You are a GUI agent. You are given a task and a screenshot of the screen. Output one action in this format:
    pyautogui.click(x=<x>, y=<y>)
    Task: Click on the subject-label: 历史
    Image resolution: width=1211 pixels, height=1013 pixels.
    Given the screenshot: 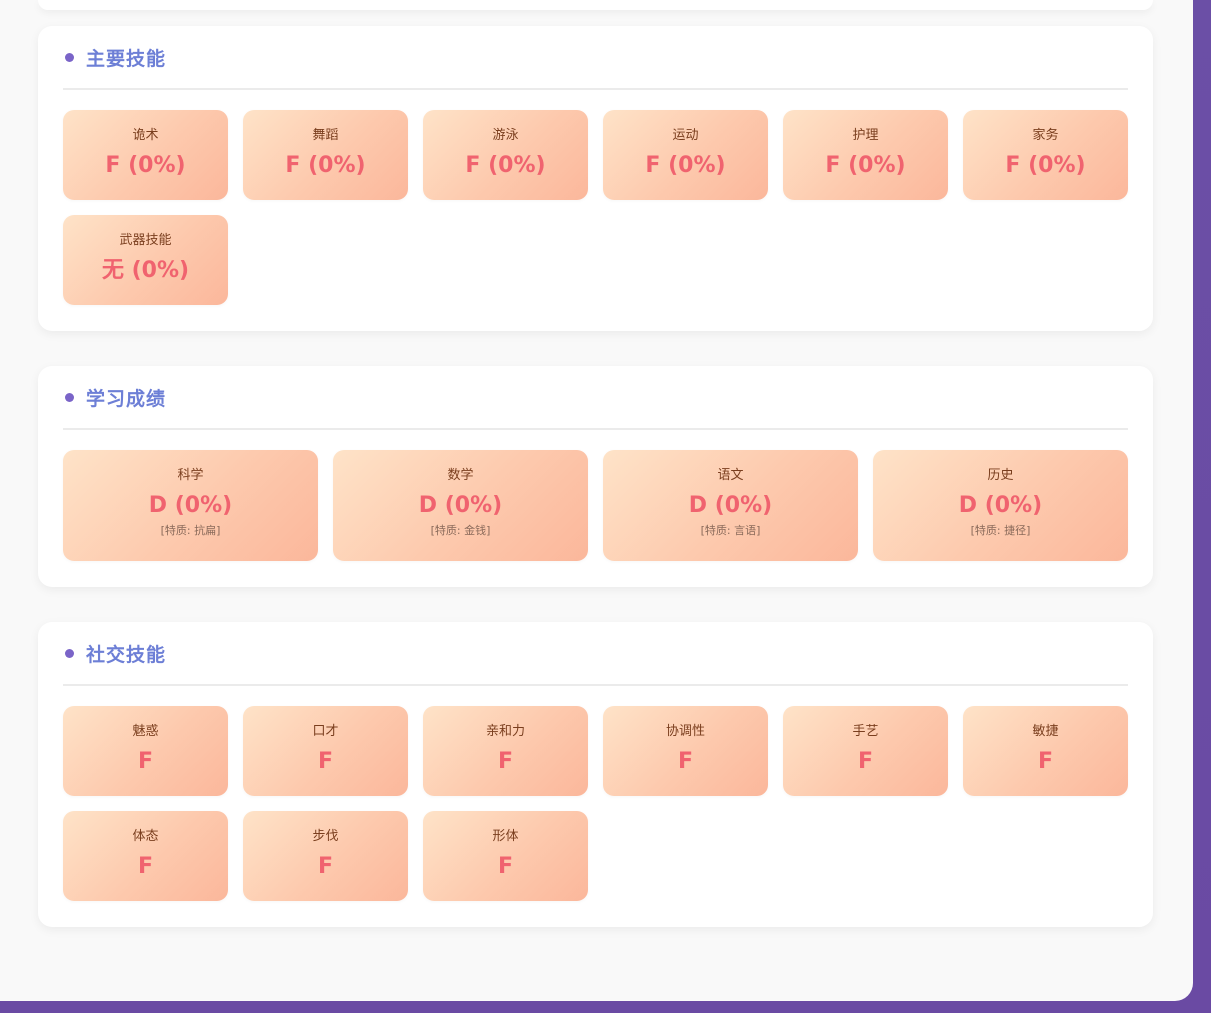 What is the action you would take?
    pyautogui.click(x=1000, y=475)
    